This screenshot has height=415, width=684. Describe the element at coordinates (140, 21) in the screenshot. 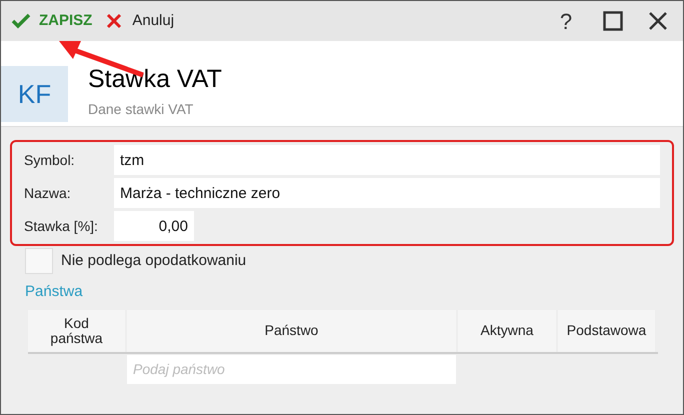

I see `cancel-button: Anuluj` at that location.